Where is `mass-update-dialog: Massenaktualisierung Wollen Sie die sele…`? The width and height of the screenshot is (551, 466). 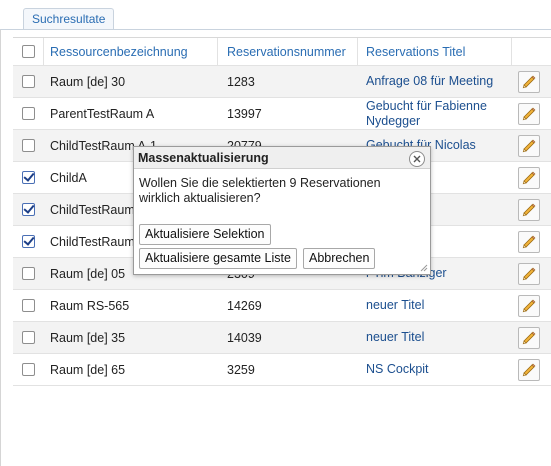
mass-update-dialog: Massenaktualisierung Wollen Sie die sele… is located at coordinates (282, 210).